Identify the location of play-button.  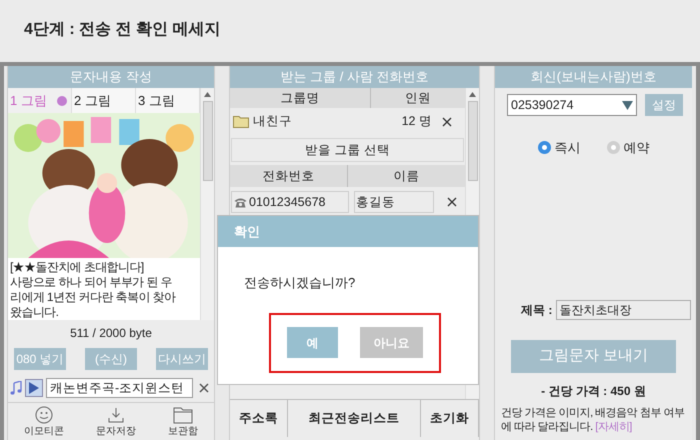
(34, 388).